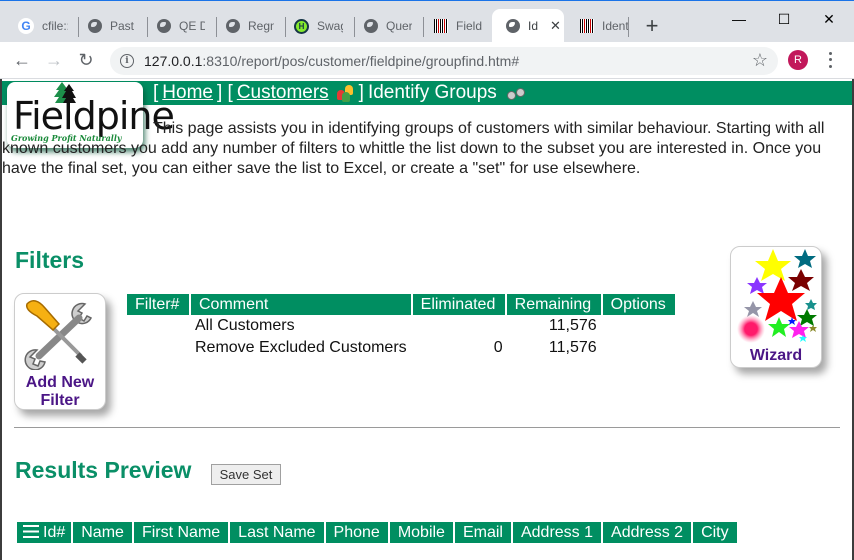 Image resolution: width=854 pixels, height=560 pixels. What do you see at coordinates (516, 93) in the screenshot?
I see `binoculars-icon` at bounding box center [516, 93].